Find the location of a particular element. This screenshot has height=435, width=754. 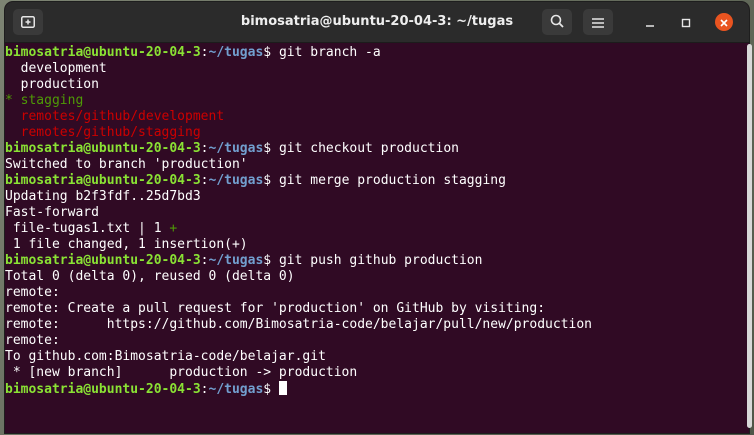

new-tab-icon is located at coordinates (28, 22).